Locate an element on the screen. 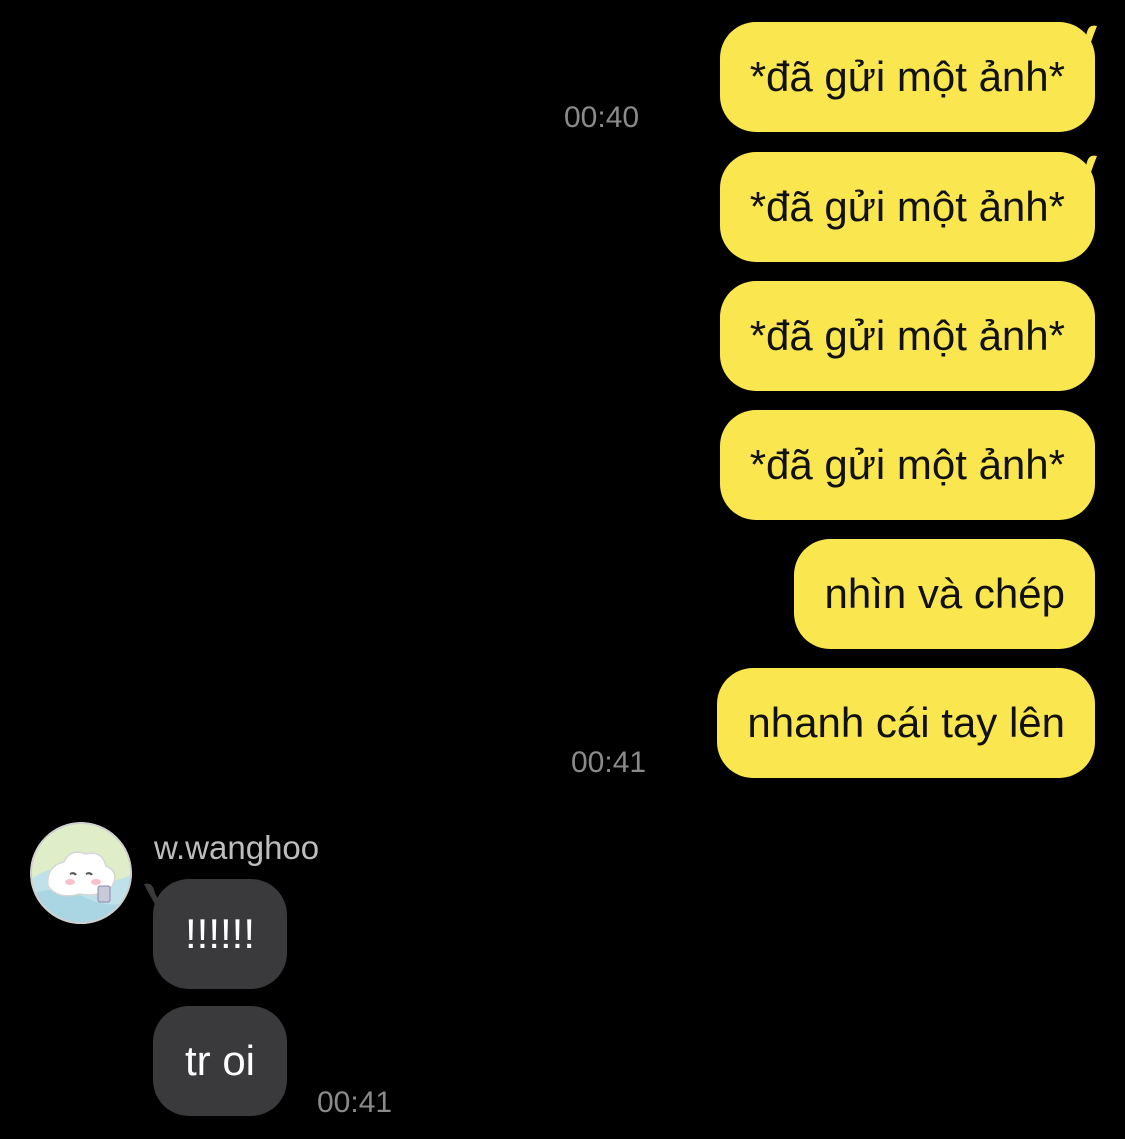  cartoon-avatar-icon is located at coordinates (81, 873).